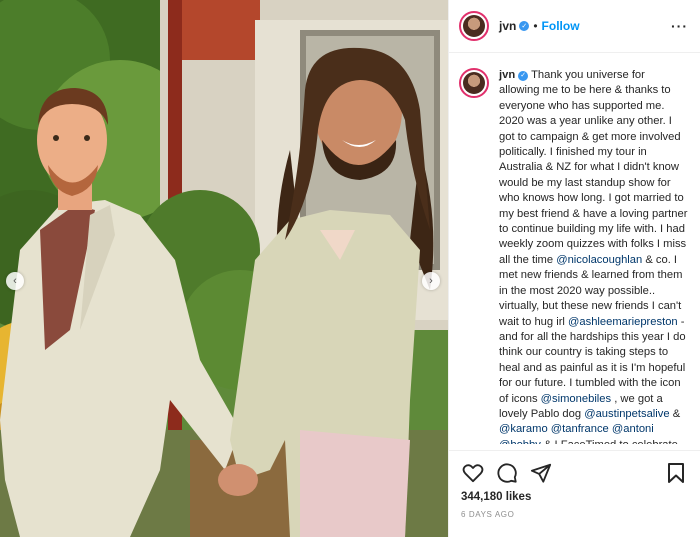  I want to click on post-header: jvn ✓ • Follow ···, so click(574, 26).